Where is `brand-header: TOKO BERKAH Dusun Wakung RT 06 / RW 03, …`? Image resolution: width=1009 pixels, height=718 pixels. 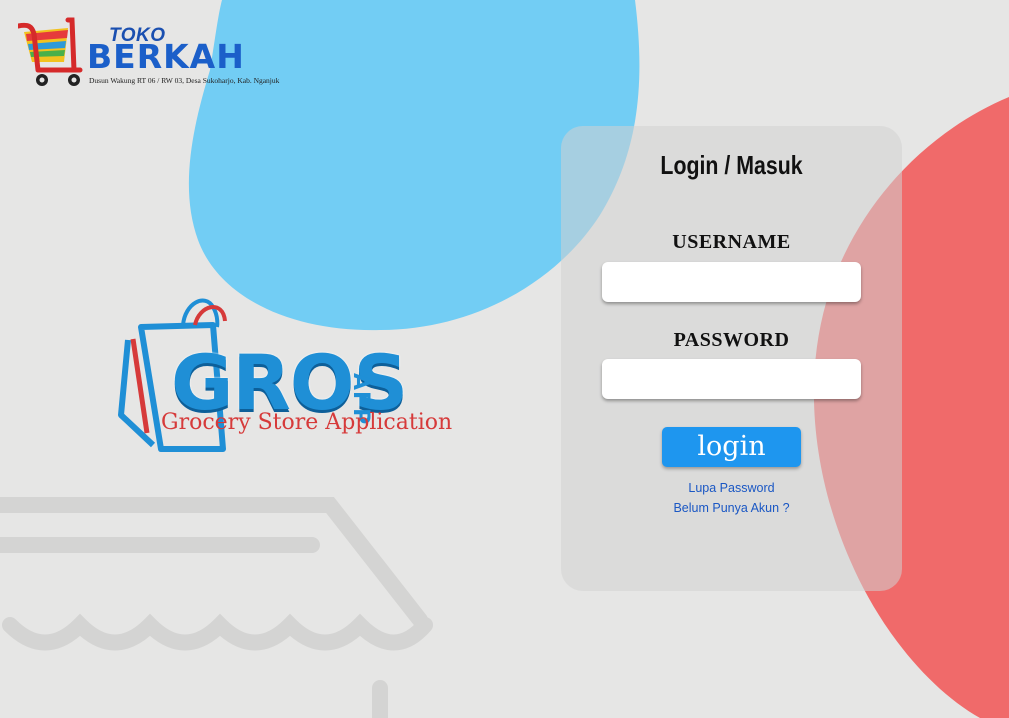
brand-header: TOKO BERKAH Dusun Wakung RT 06 / RW 03, … is located at coordinates (168, 54).